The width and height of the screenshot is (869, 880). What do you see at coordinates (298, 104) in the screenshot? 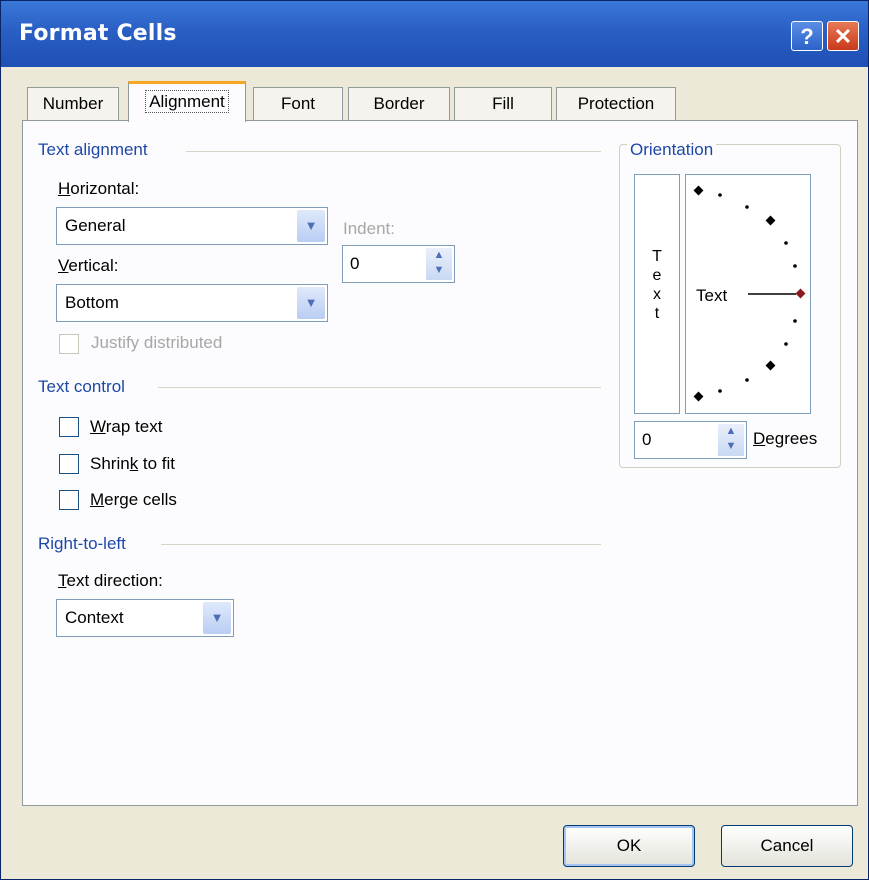
I see `tab-font: Font` at bounding box center [298, 104].